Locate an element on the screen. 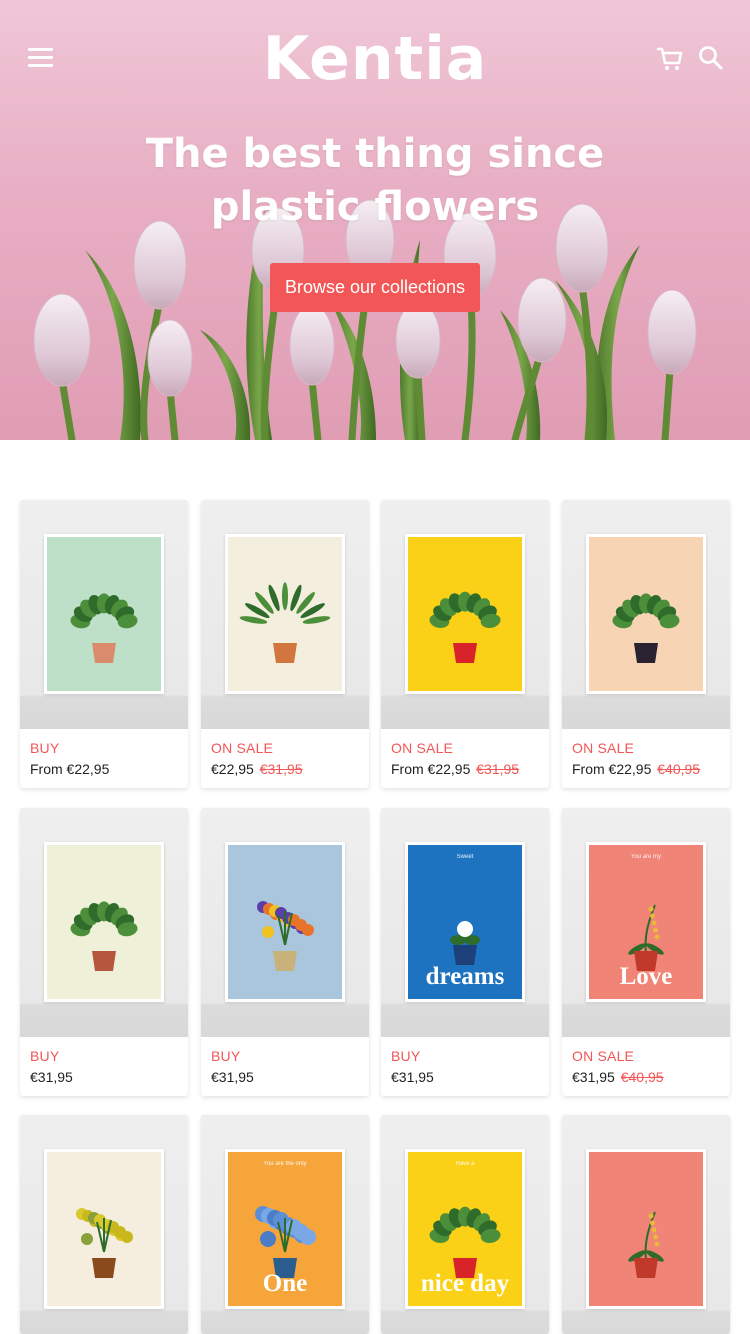 This screenshot has height=1334, width=750. product-card: ON SALE €22,95 €31,95 is located at coordinates (285, 644).